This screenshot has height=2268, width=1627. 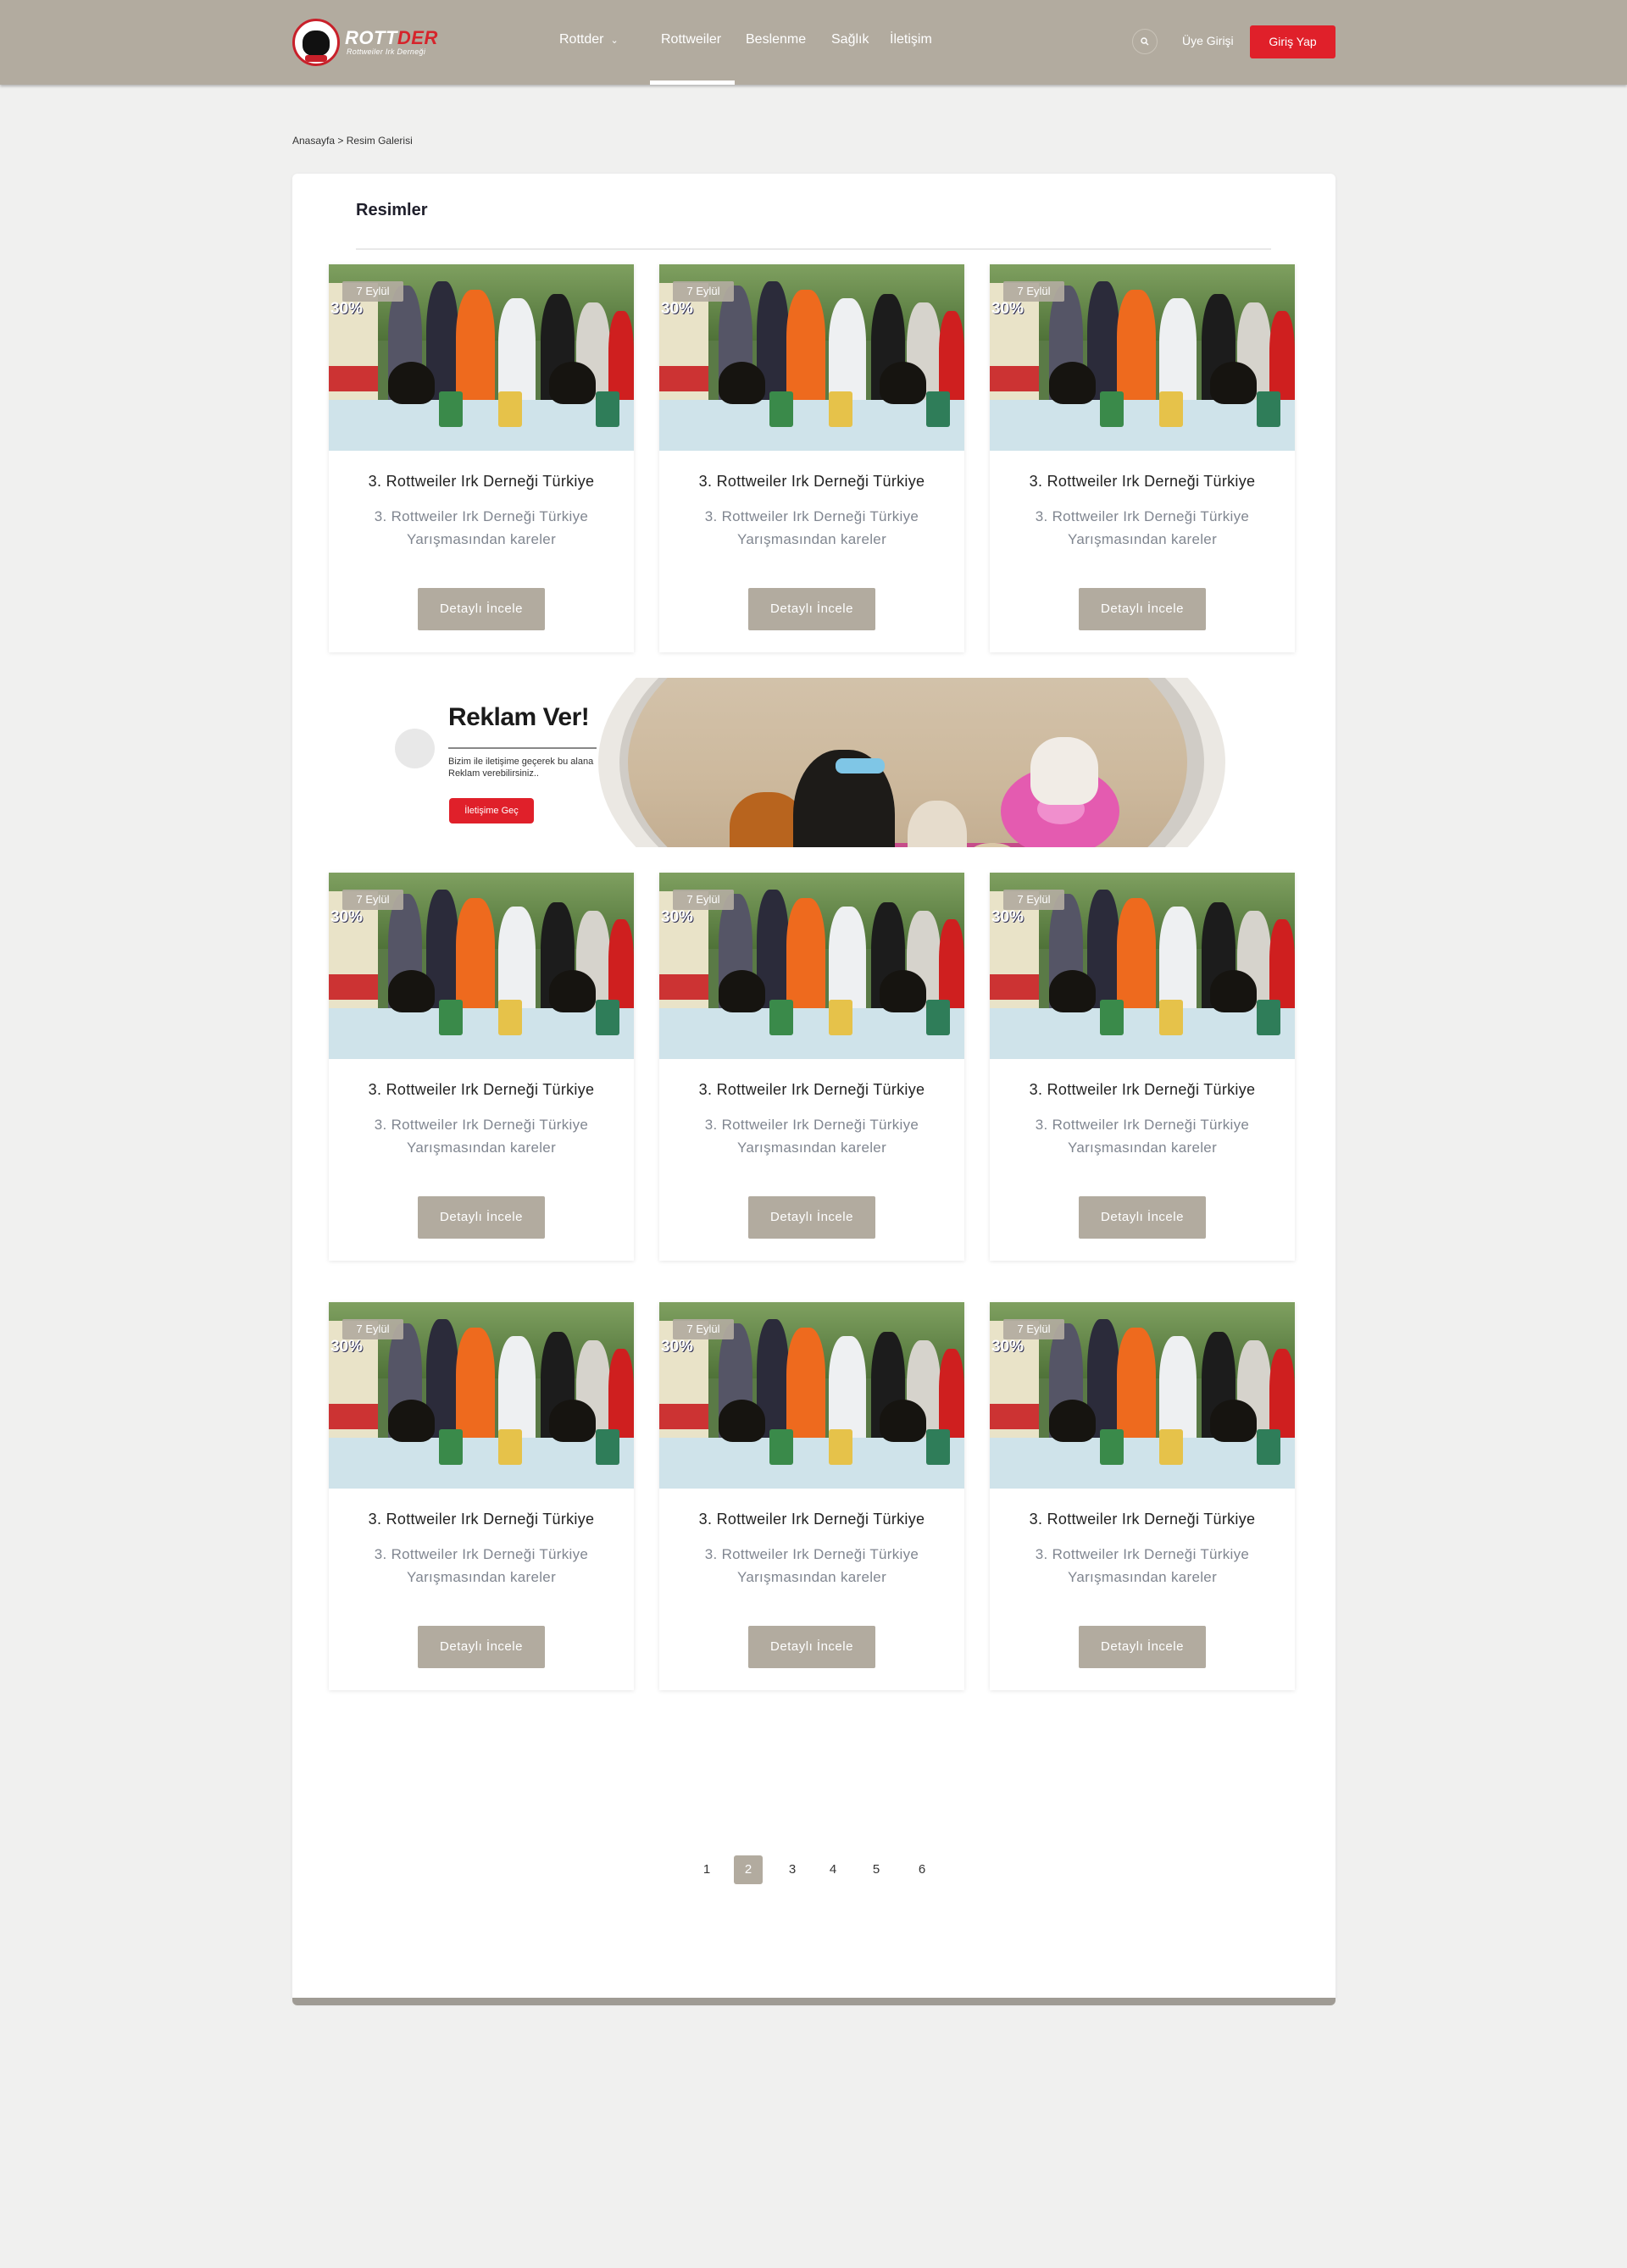 What do you see at coordinates (814, 249) in the screenshot?
I see `section-divider` at bounding box center [814, 249].